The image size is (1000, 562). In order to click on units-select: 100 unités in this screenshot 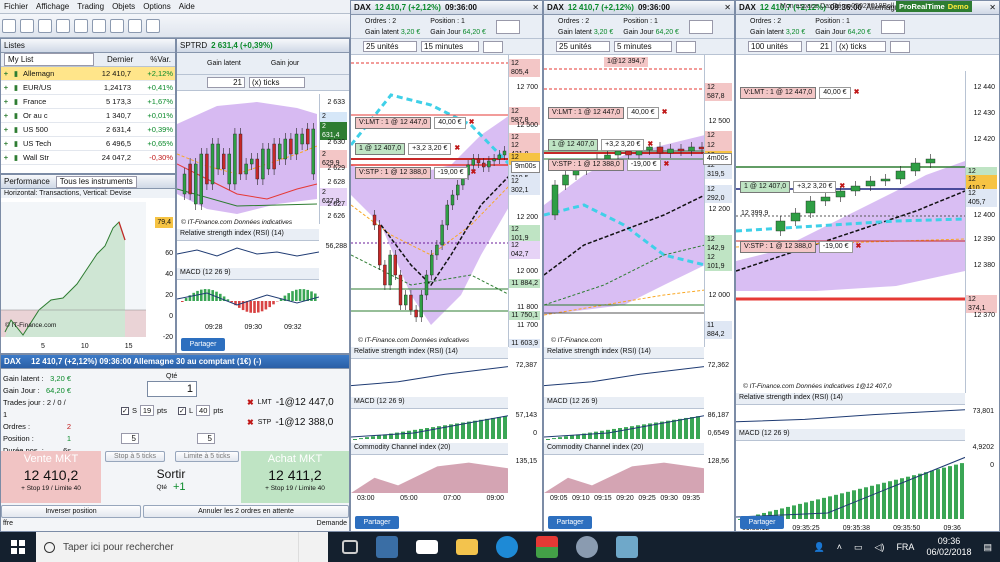, I will do `click(775, 46)`.